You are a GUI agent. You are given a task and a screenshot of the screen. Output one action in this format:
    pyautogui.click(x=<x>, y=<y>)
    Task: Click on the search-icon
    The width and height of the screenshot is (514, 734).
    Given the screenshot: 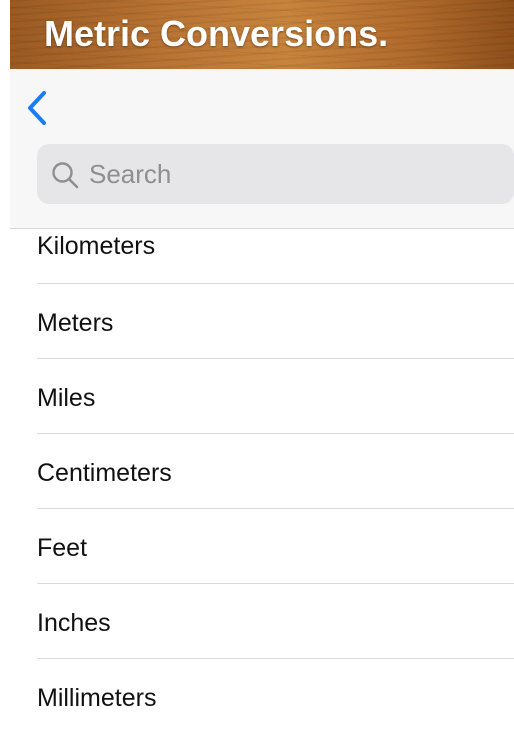 What is the action you would take?
    pyautogui.click(x=65, y=175)
    